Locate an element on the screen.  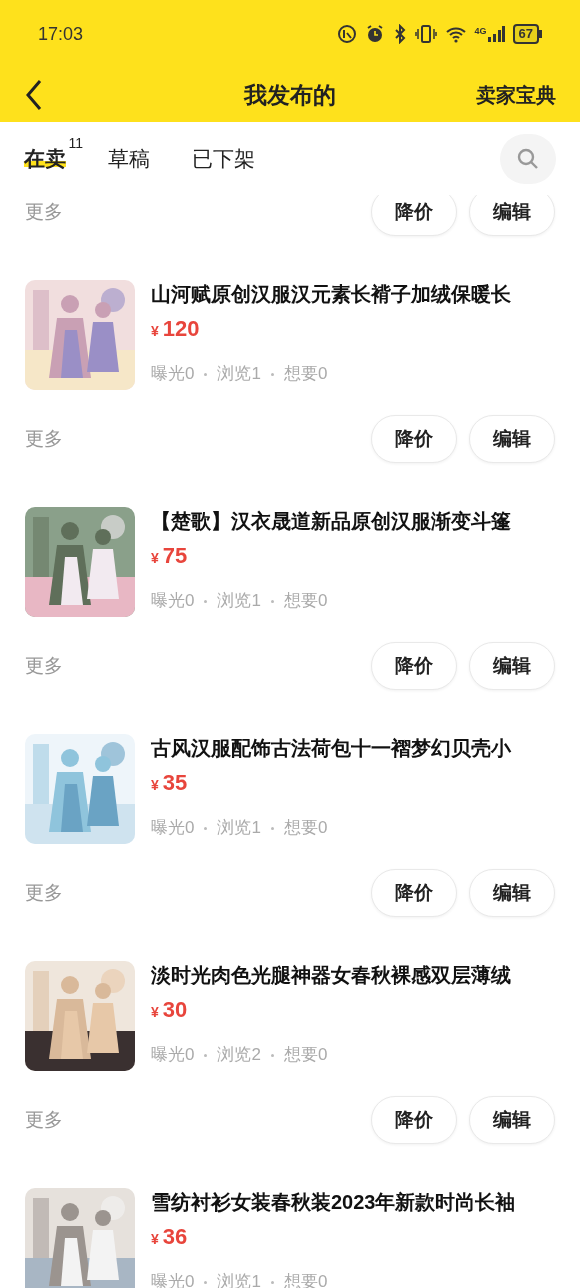
item-price: 75 is located at coordinates (175, 556).